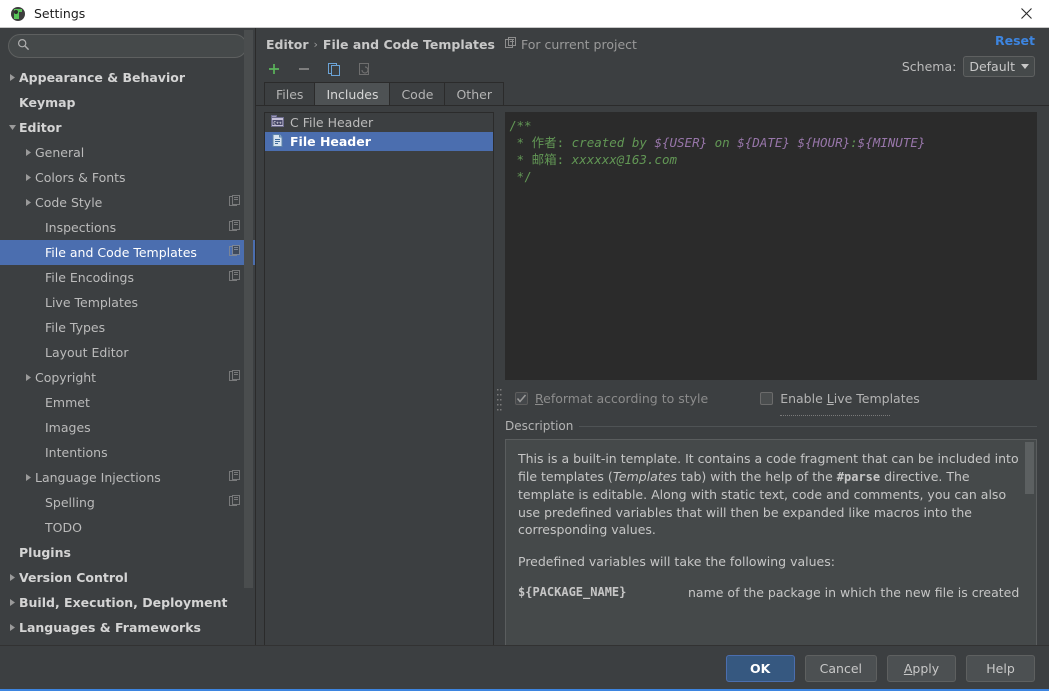 The height and width of the screenshot is (691, 1049). I want to click on pane-splitter, so click(499, 401).